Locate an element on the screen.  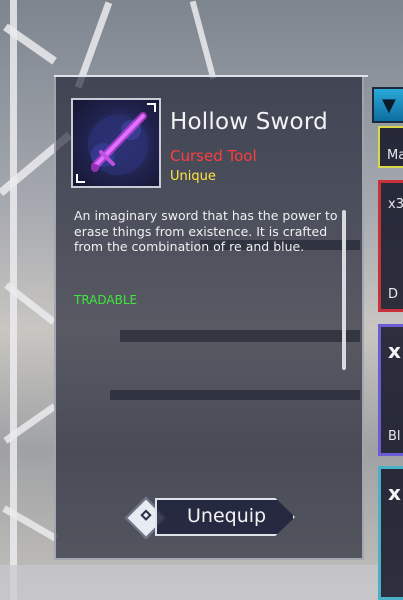
icon-corner-bottom-left is located at coordinates (80, 178).